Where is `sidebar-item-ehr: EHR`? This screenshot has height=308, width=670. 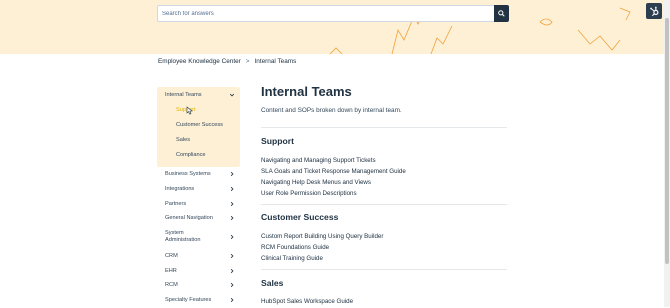 sidebar-item-ehr: EHR is located at coordinates (198, 270).